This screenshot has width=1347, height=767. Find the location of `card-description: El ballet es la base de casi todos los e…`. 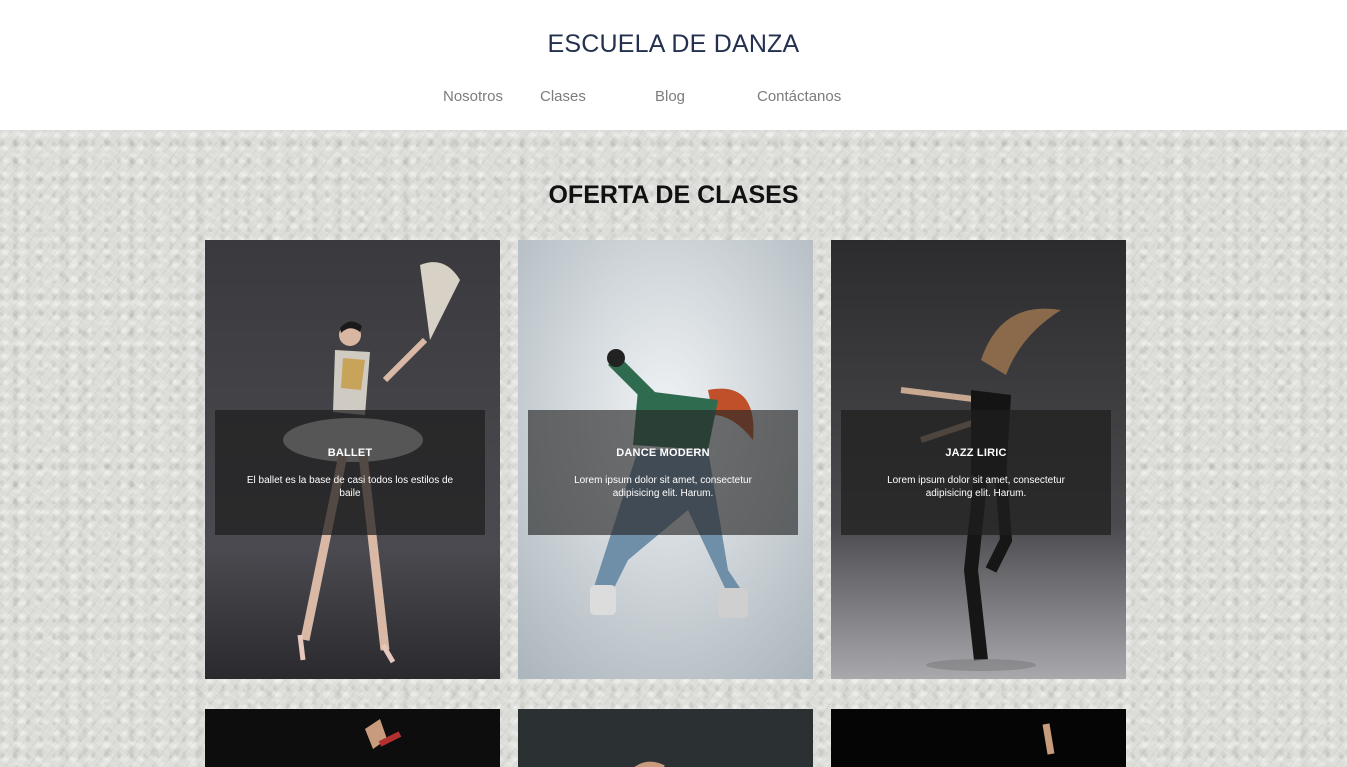

card-description: El ballet es la base de casi todos los e… is located at coordinates (350, 487).